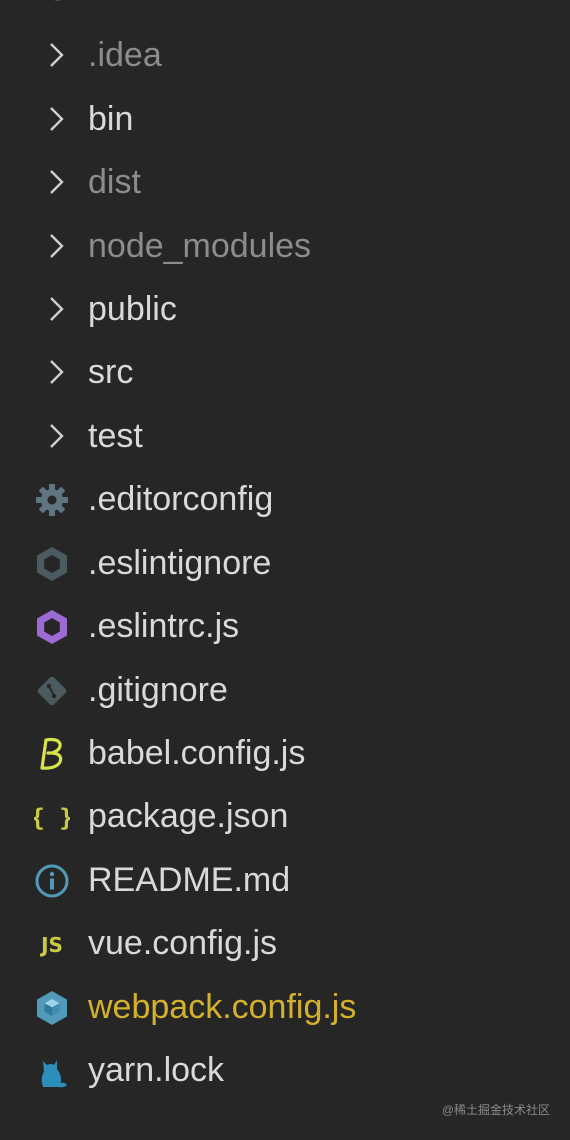 This screenshot has height=1140, width=570. Describe the element at coordinates (285, 181) in the screenshot. I see `folder-row-dist: dist` at that location.